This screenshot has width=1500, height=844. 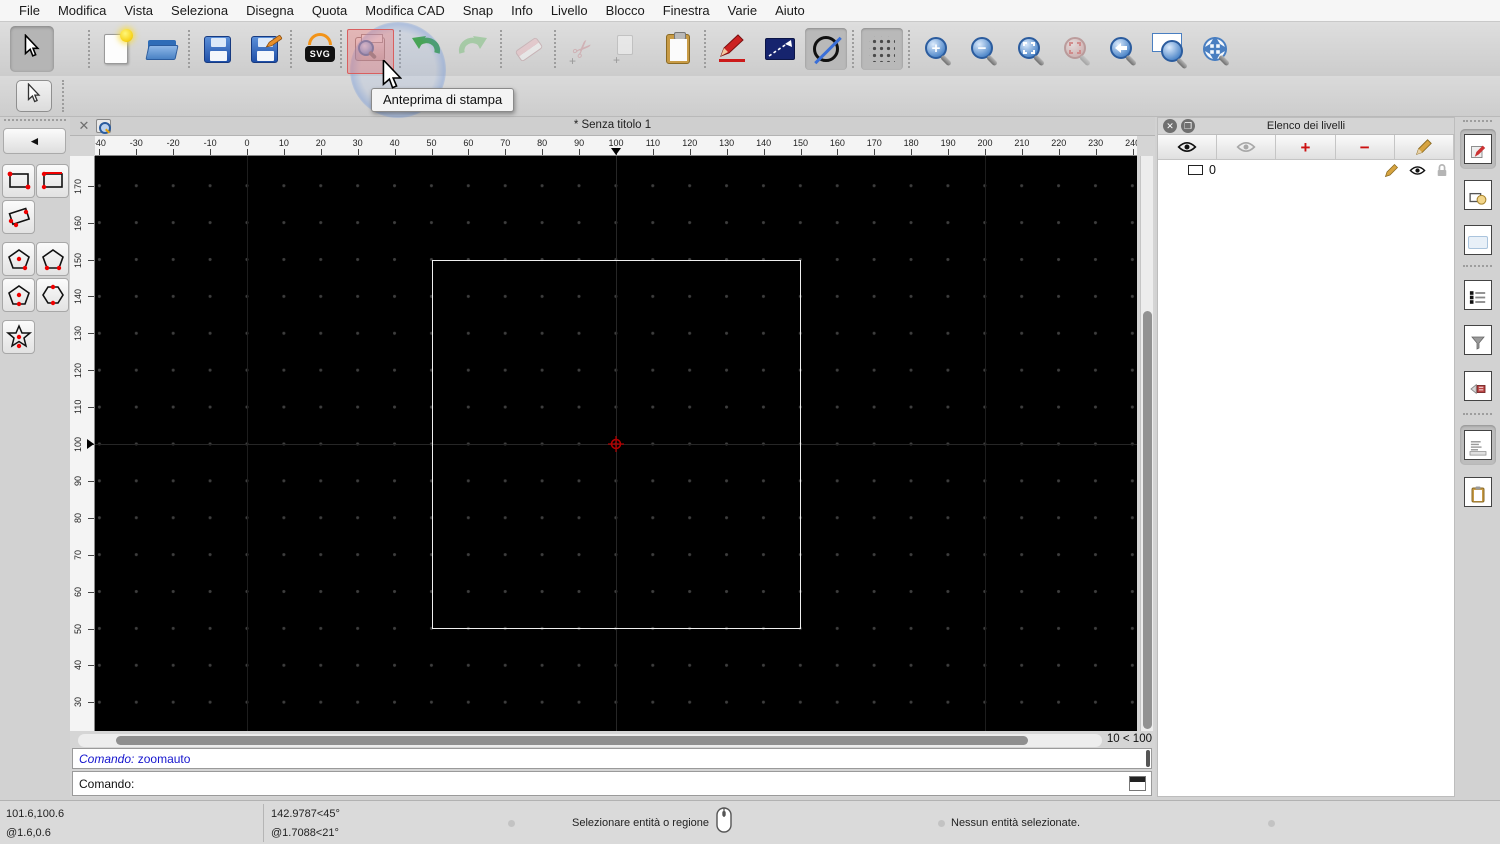 I want to click on hide-all-layers-button, so click(x=1247, y=147).